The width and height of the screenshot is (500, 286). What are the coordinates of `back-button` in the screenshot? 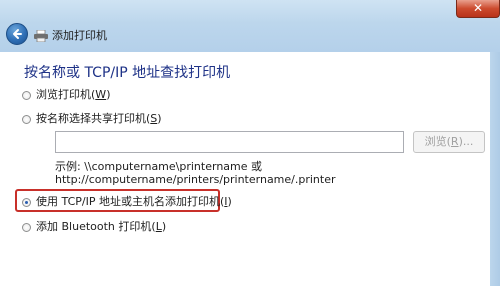 It's located at (17, 34).